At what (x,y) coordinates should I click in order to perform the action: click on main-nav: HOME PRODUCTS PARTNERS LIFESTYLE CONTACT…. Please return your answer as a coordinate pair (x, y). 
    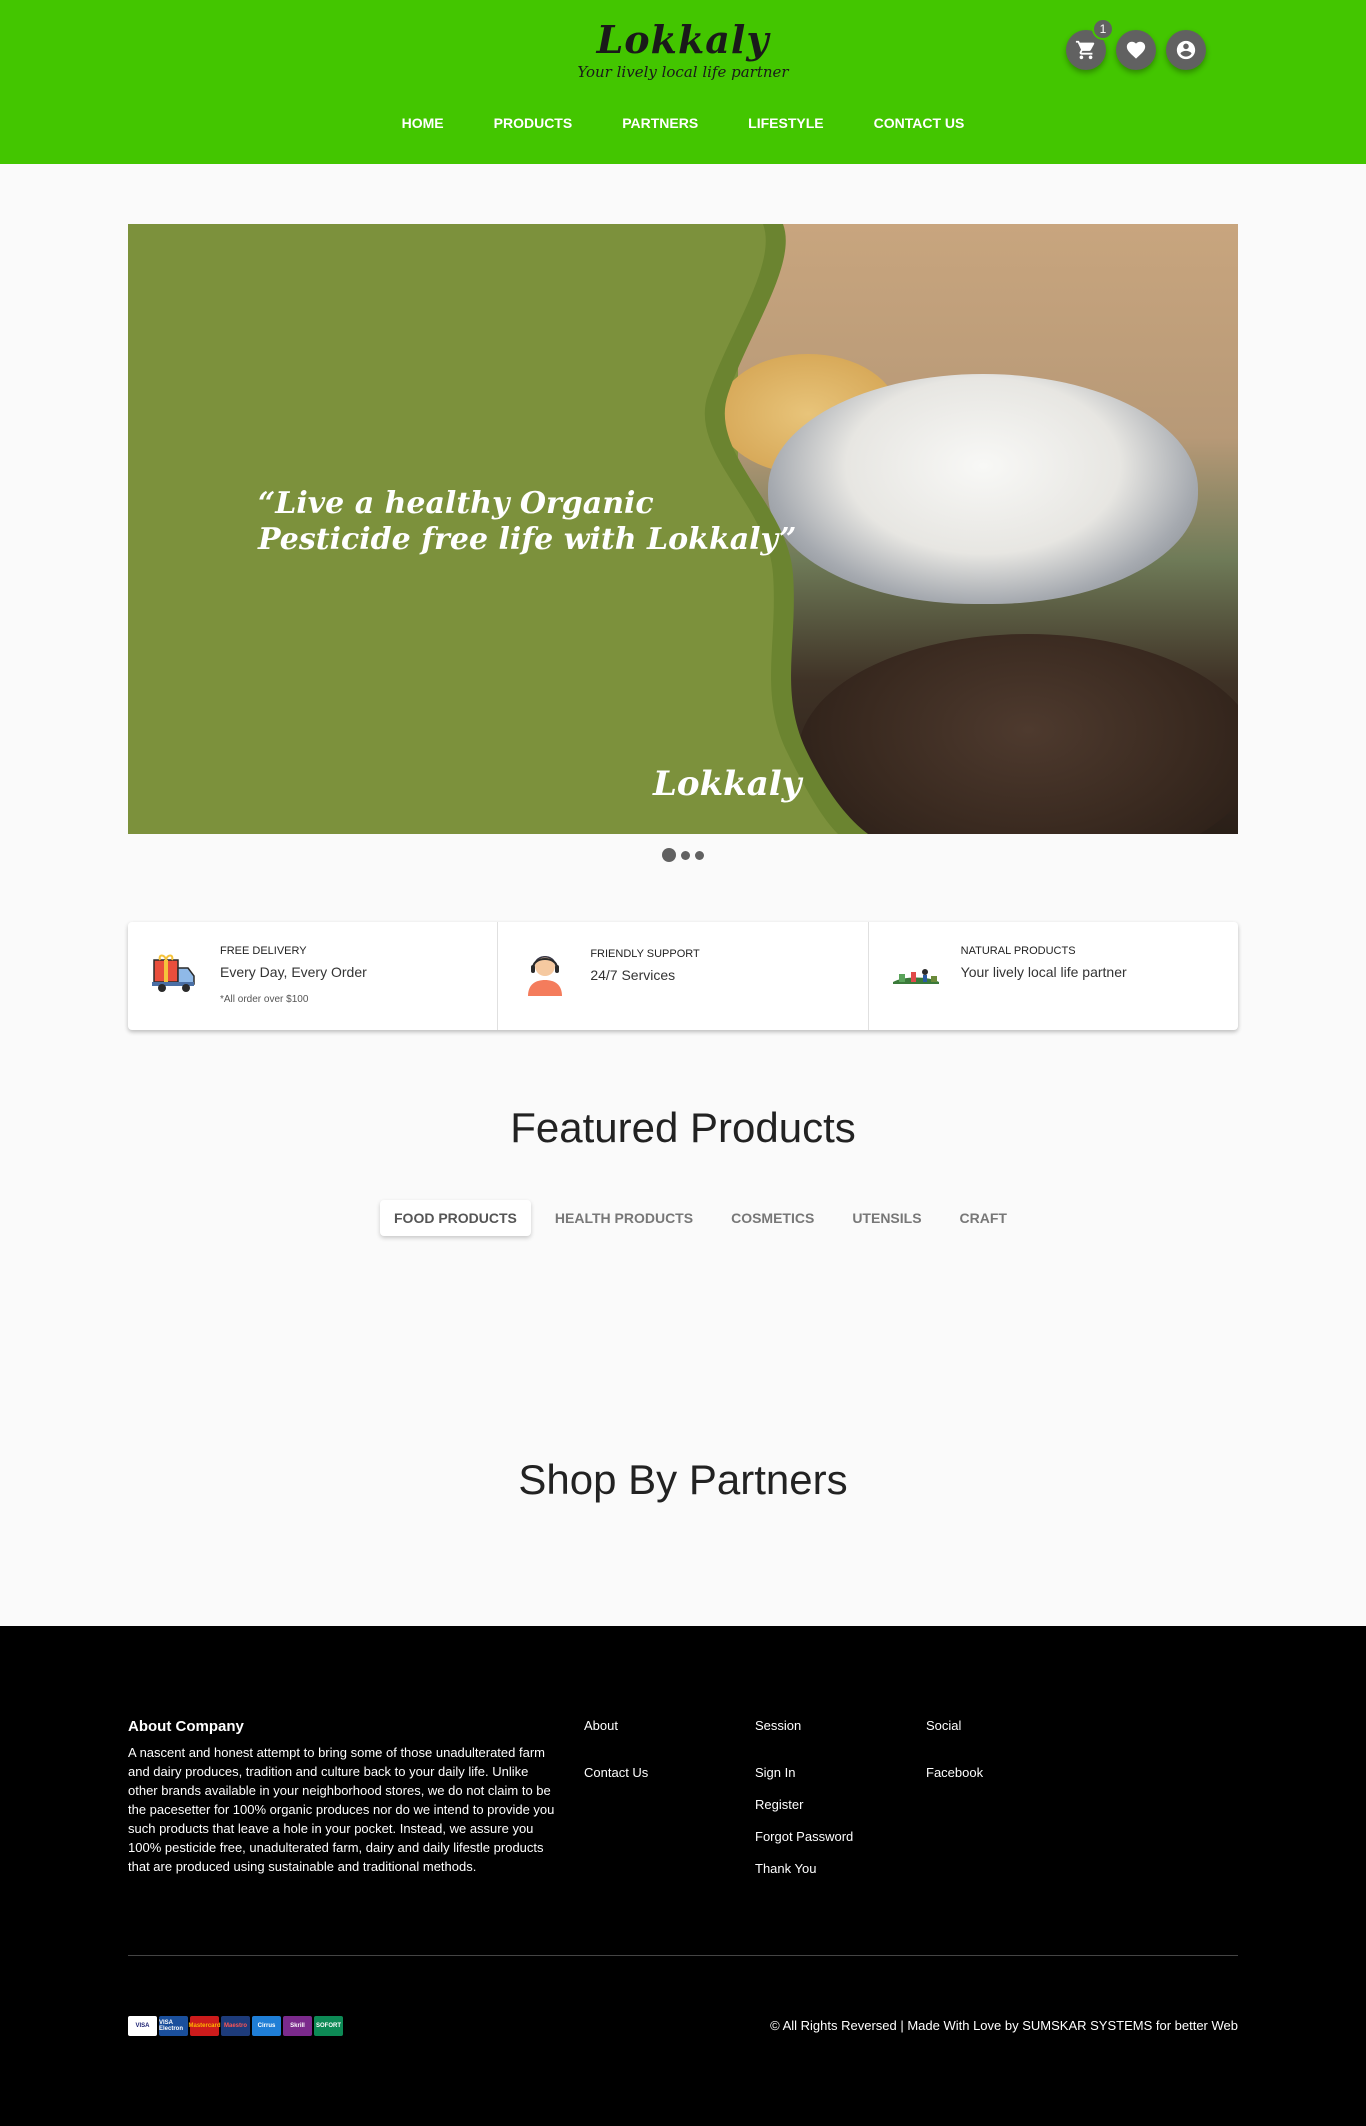
    Looking at the image, I should click on (683, 123).